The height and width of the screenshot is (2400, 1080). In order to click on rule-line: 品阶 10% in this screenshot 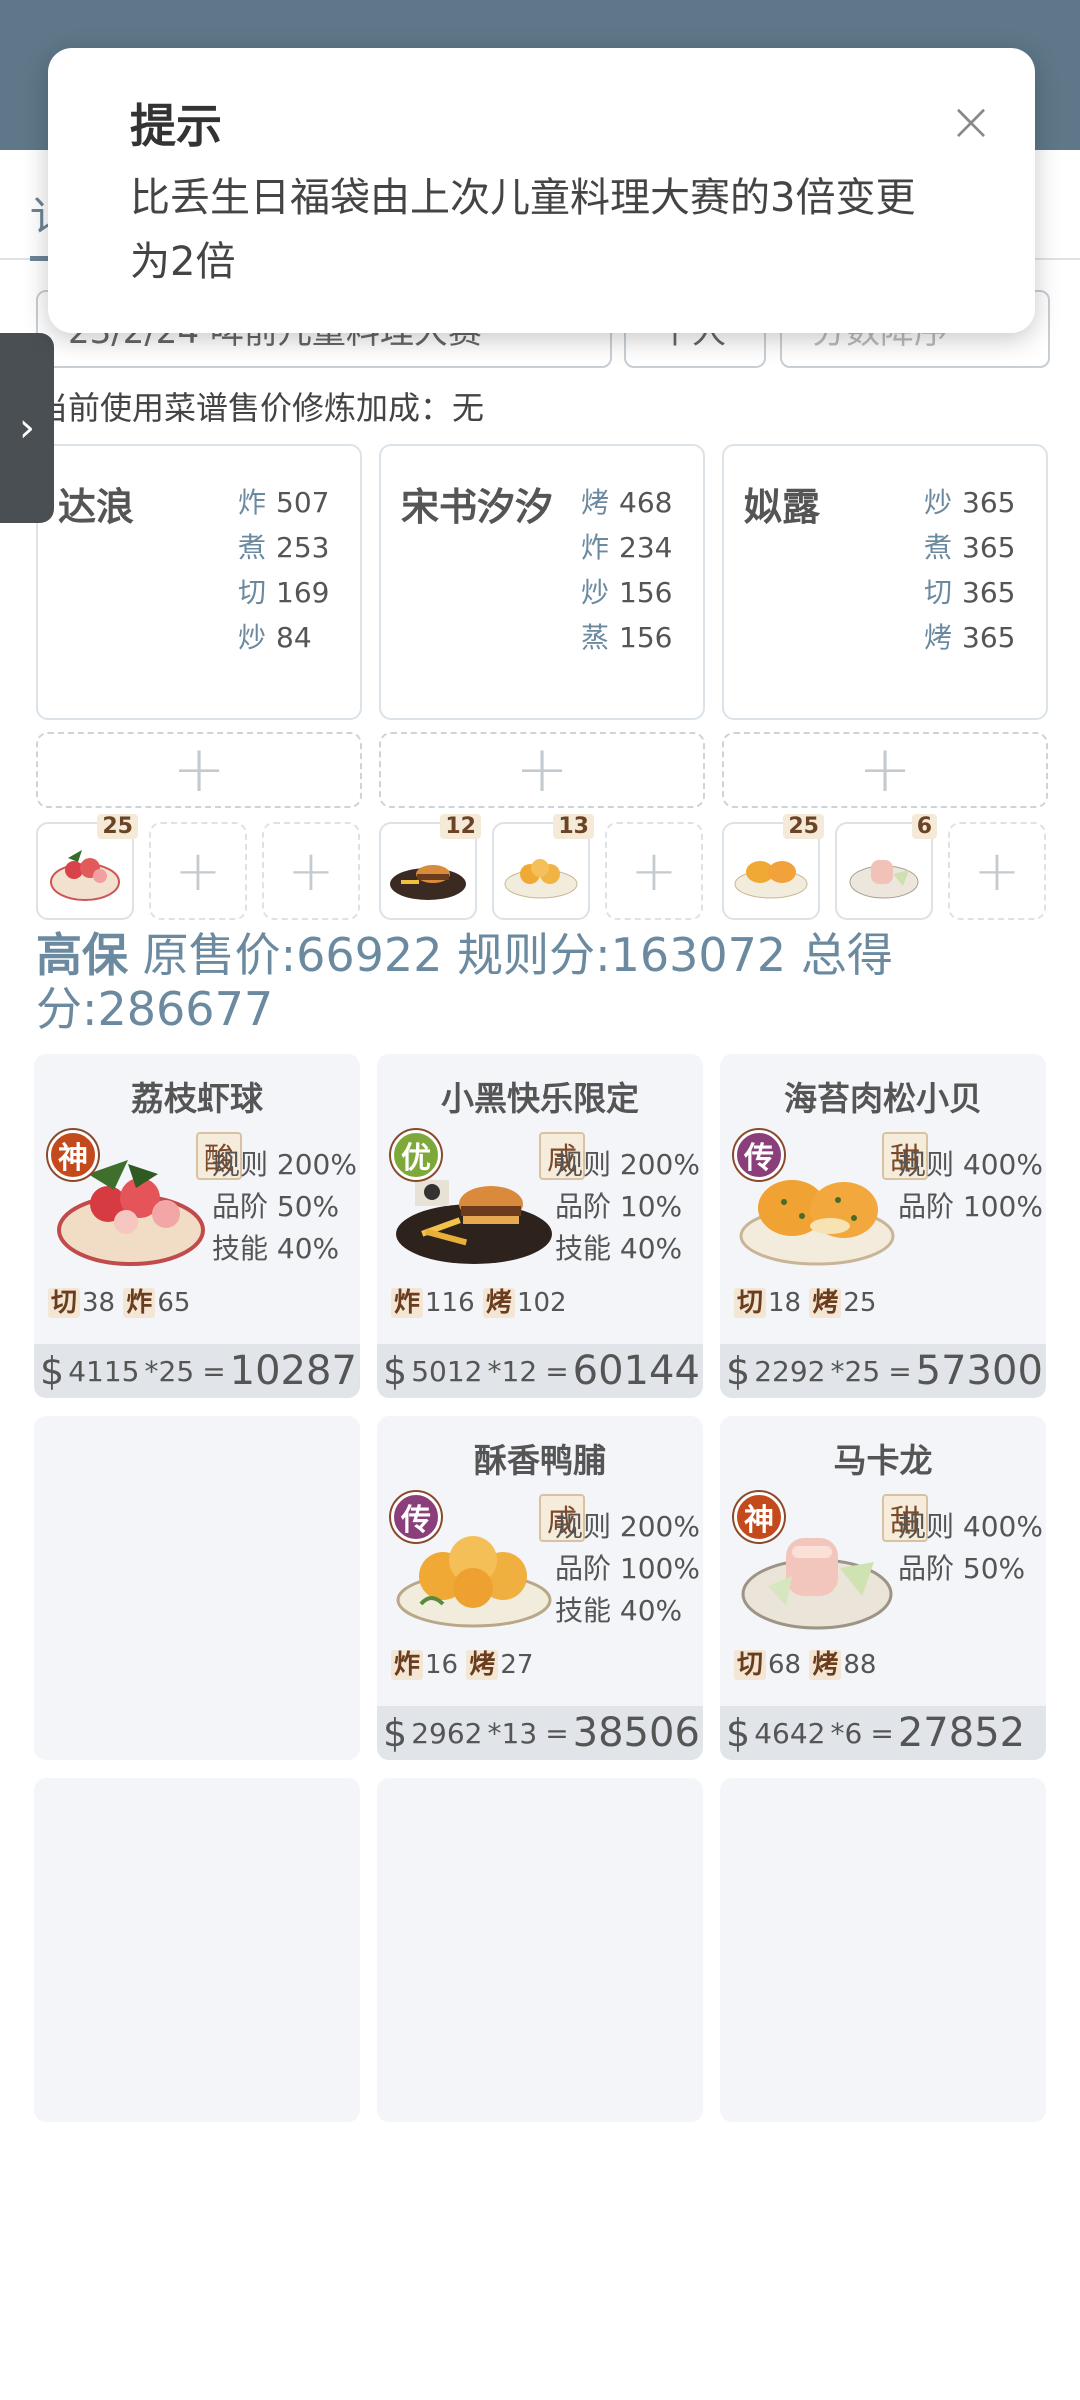, I will do `click(619, 1206)`.